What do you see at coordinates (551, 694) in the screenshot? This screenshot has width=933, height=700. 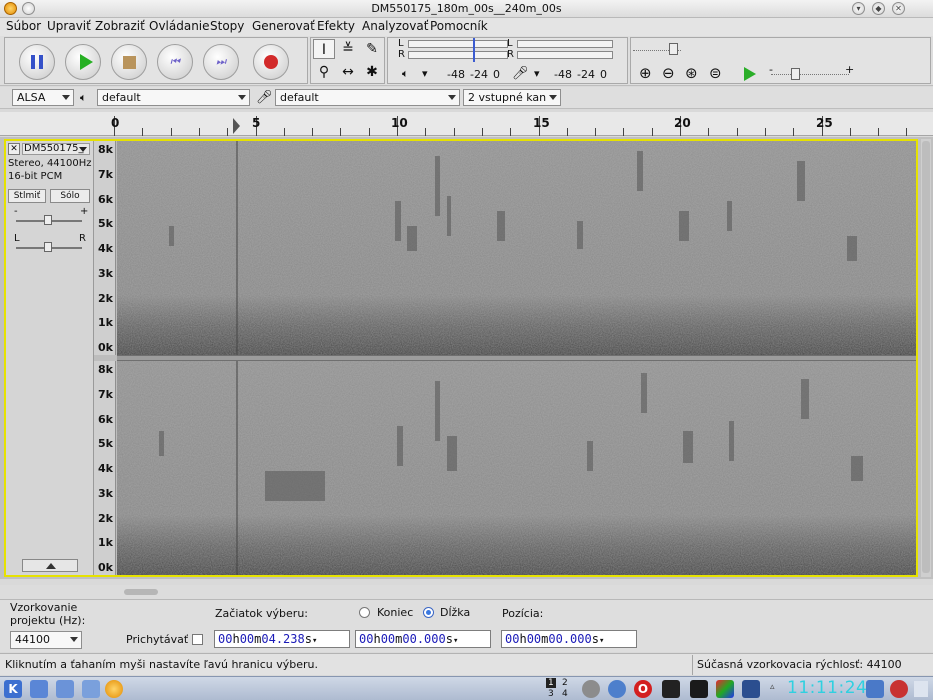 I see `desktop-3: 3` at bounding box center [551, 694].